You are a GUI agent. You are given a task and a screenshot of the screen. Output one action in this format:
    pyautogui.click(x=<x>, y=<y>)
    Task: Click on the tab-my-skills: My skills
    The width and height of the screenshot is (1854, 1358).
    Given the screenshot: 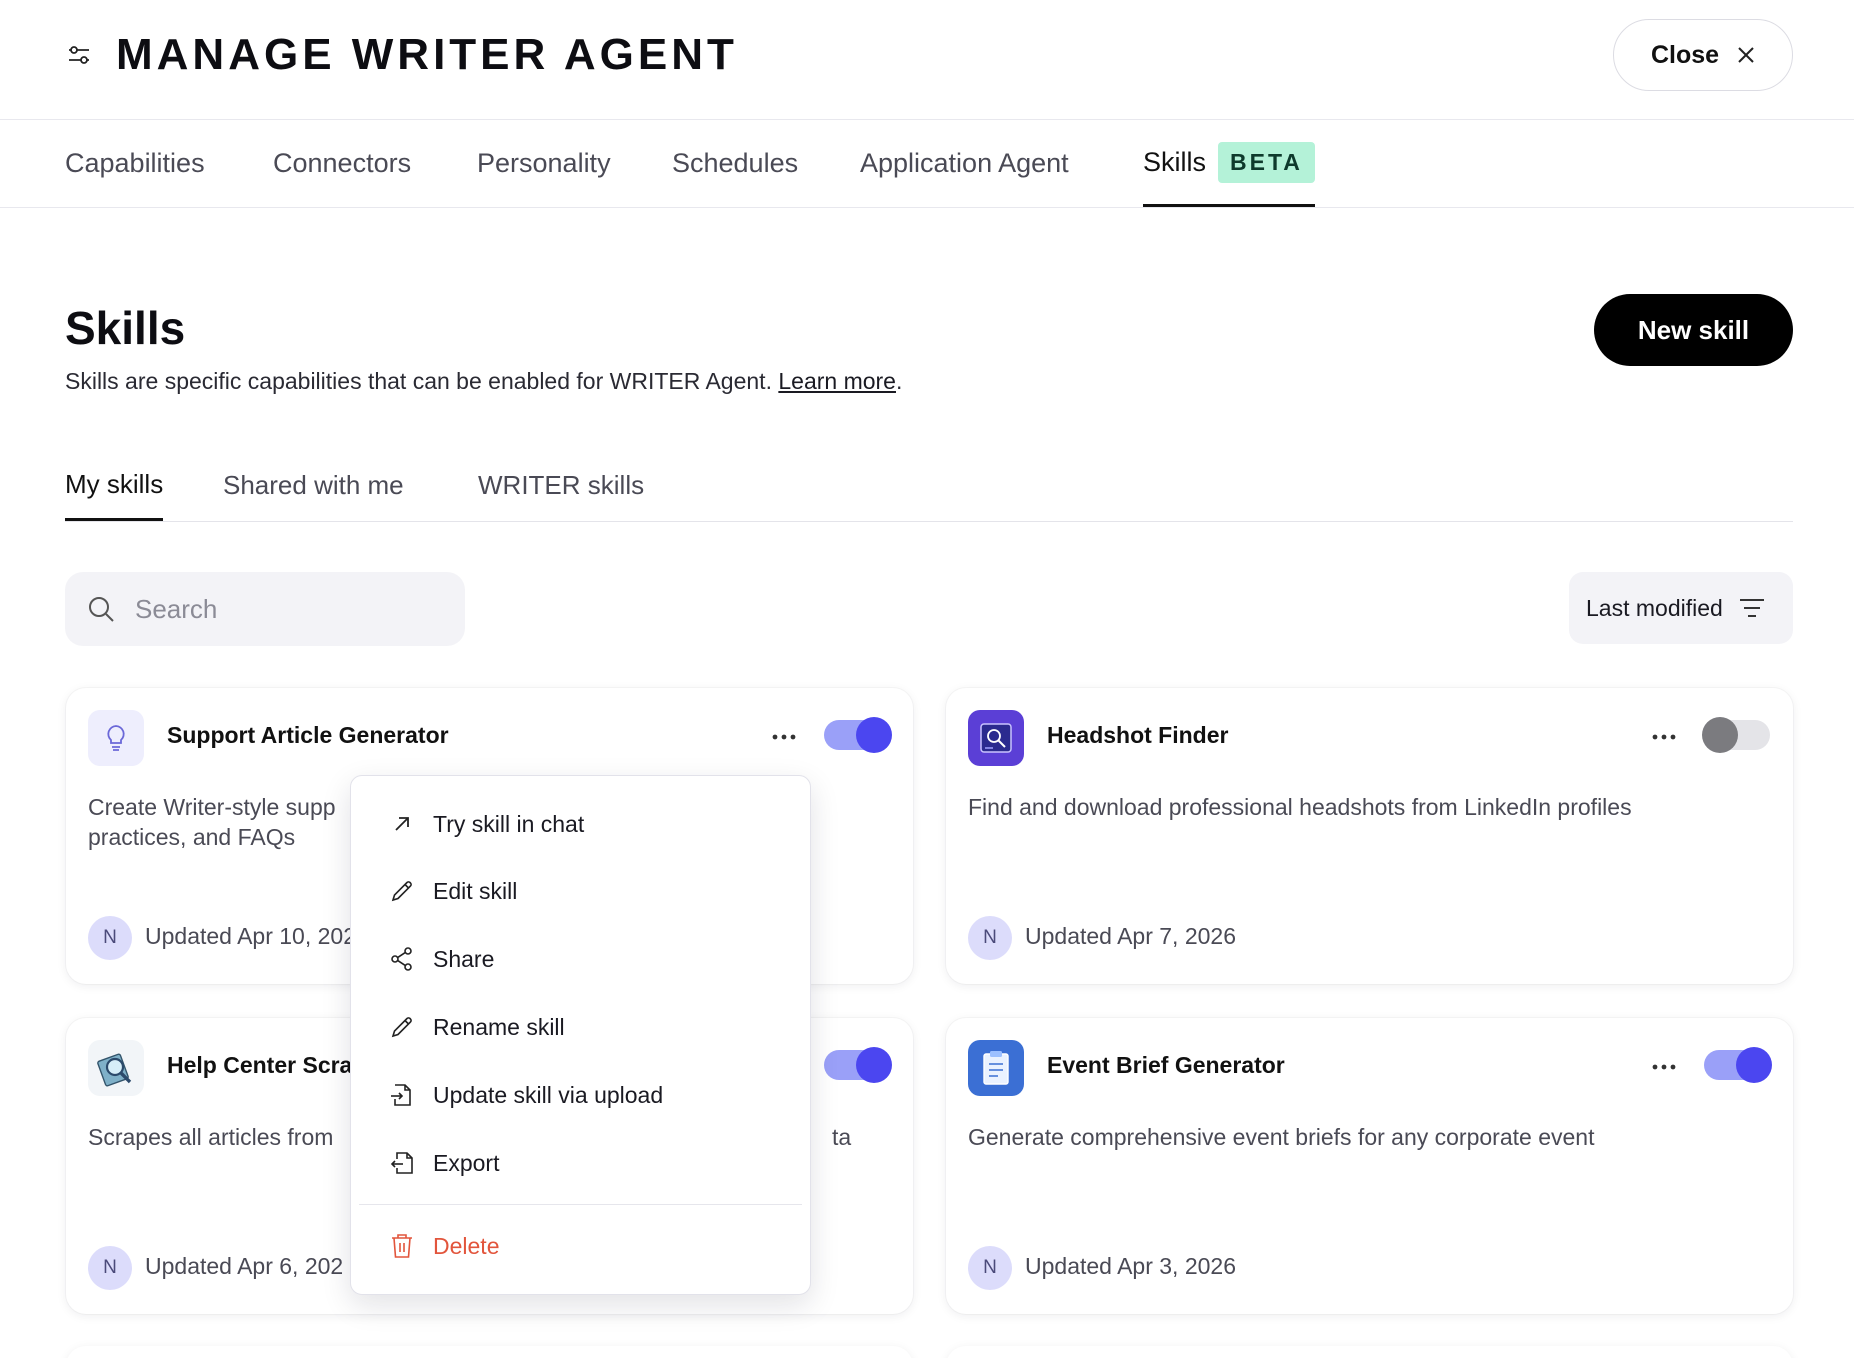 What is the action you would take?
    pyautogui.click(x=114, y=485)
    